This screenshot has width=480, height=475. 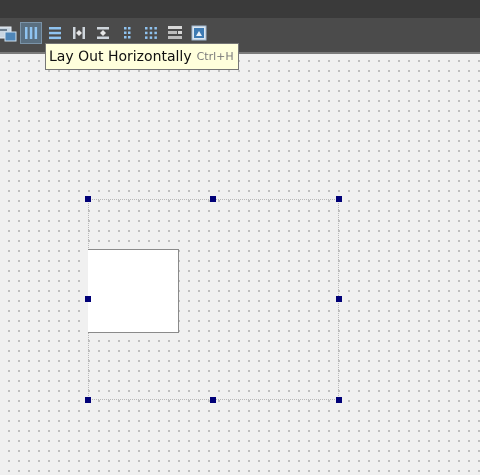 I want to click on resize-handle-bottom-left, so click(x=88, y=400).